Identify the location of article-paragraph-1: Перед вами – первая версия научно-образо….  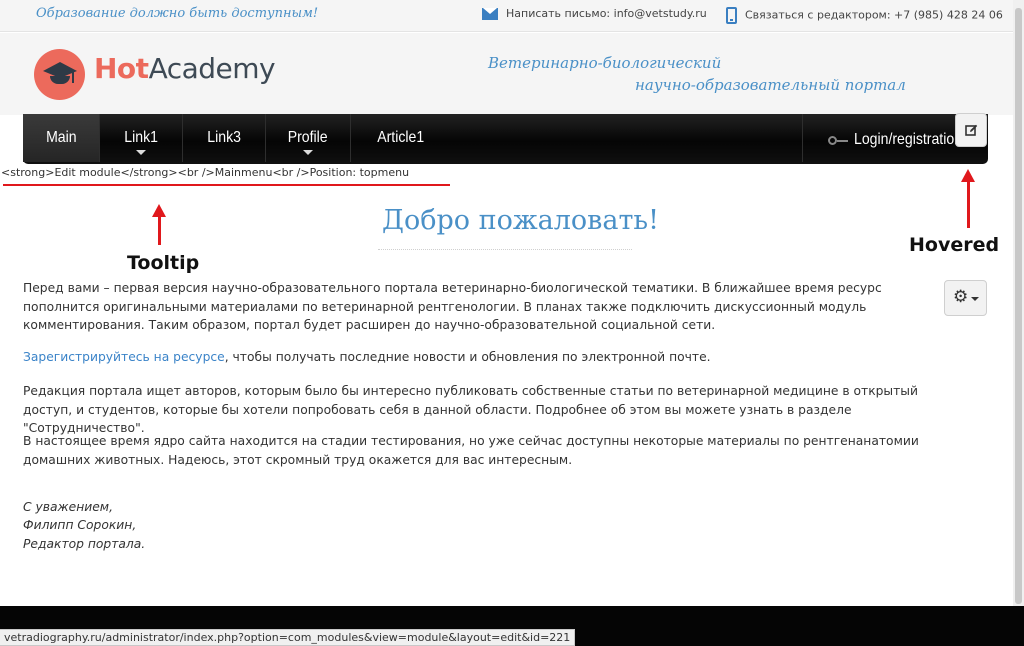
(452, 306).